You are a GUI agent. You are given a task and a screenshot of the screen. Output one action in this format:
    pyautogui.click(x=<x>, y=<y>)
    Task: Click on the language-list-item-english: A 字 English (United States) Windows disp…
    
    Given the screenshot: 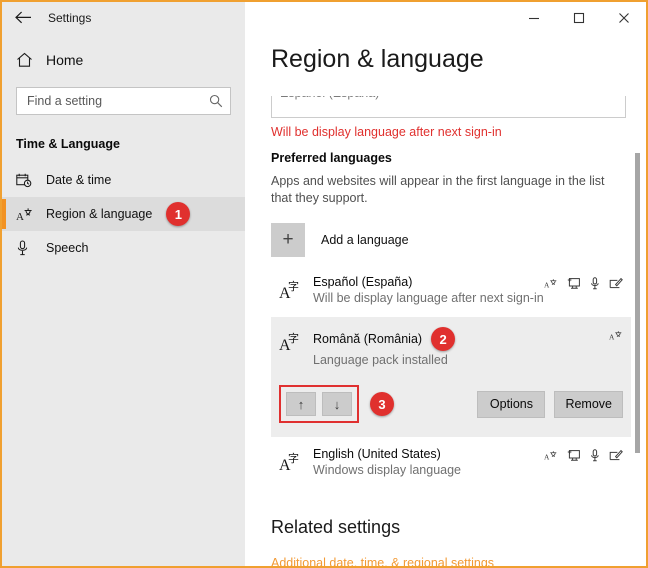 What is the action you would take?
    pyautogui.click(x=451, y=463)
    